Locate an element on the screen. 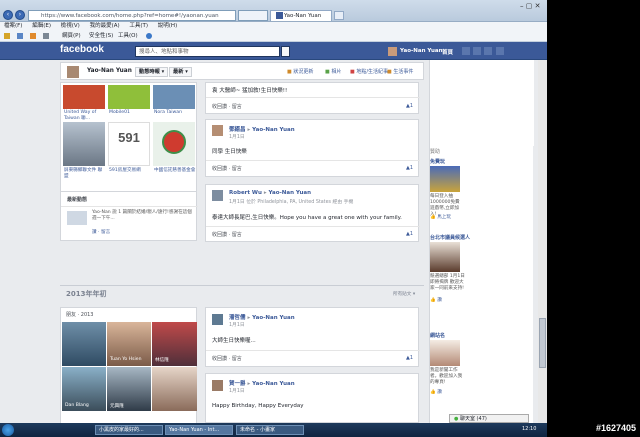  menu-file: 檔案(F) is located at coordinates (13, 26).